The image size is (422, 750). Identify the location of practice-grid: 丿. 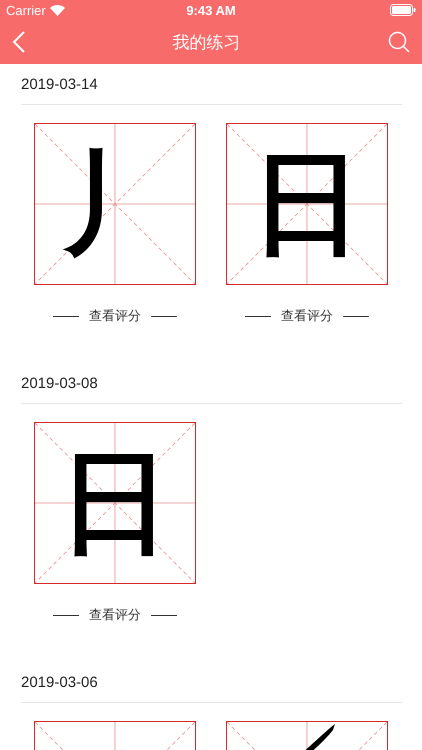
(115, 204).